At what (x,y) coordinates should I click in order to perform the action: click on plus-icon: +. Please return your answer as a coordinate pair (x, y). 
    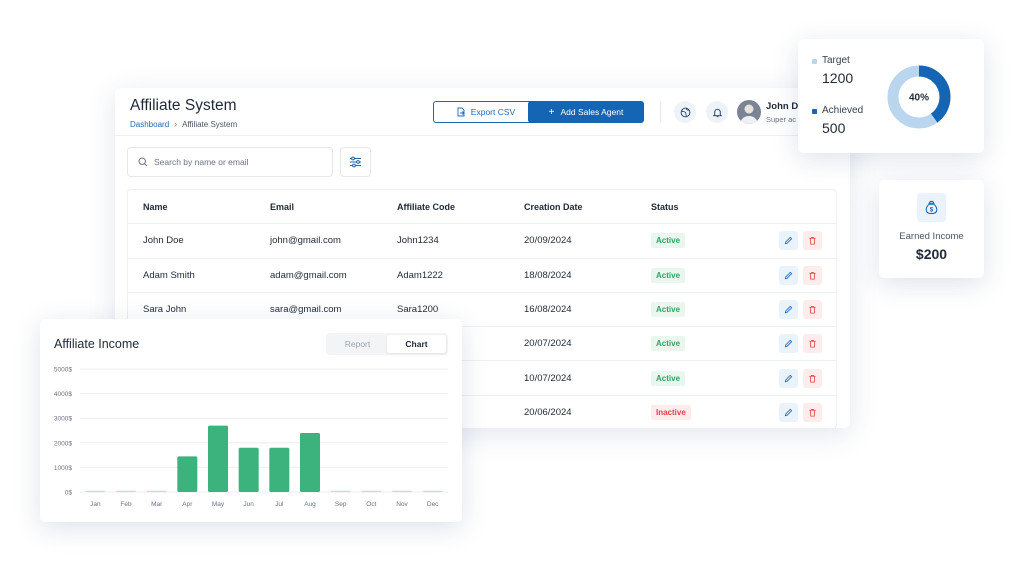
    Looking at the image, I should click on (551, 112).